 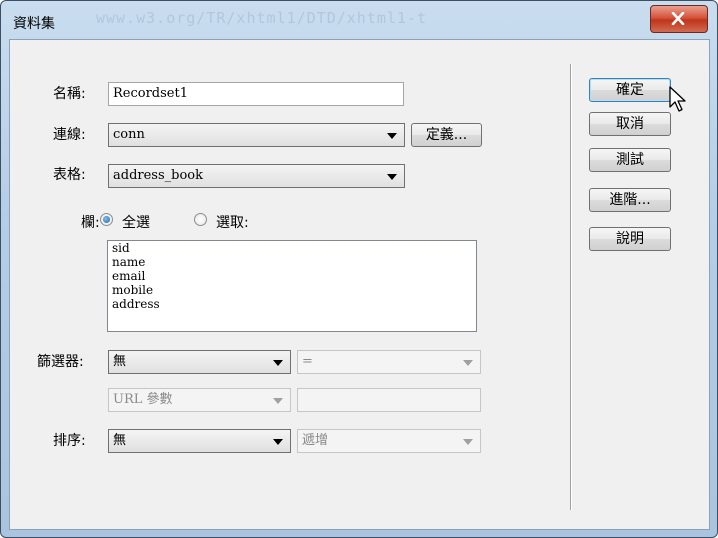 I want to click on name-input: Recordset1, so click(x=256, y=94).